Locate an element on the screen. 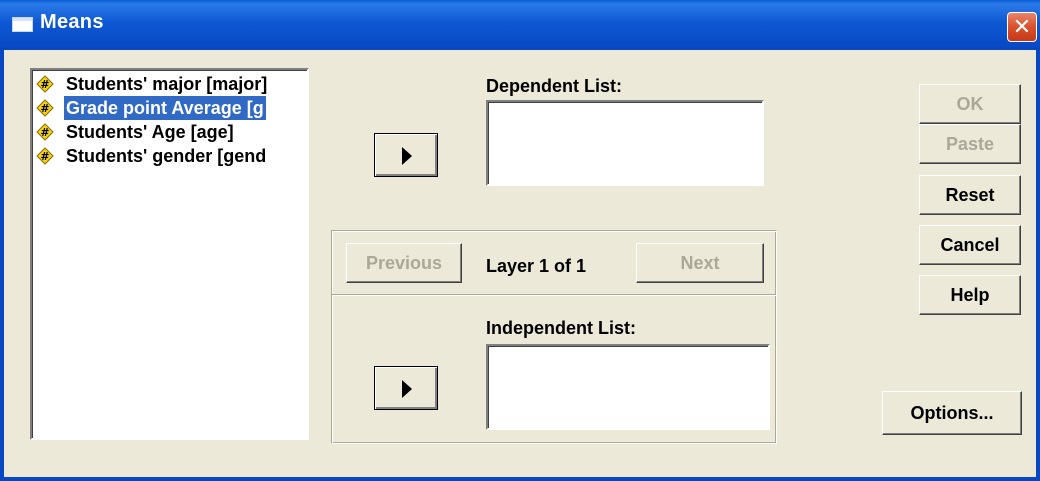  variable-item-age: # Students' Age [age] is located at coordinates (171, 132).